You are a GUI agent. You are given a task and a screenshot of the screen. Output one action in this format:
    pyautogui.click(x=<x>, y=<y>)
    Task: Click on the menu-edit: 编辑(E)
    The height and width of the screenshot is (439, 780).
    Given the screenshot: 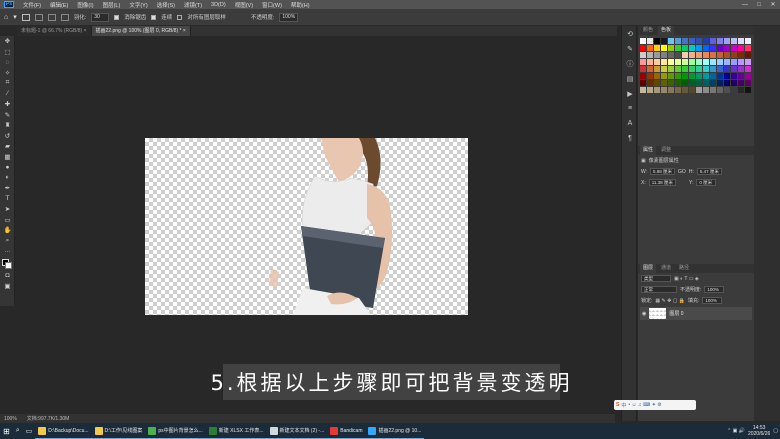 What is the action you would take?
    pyautogui.click(x=59, y=5)
    